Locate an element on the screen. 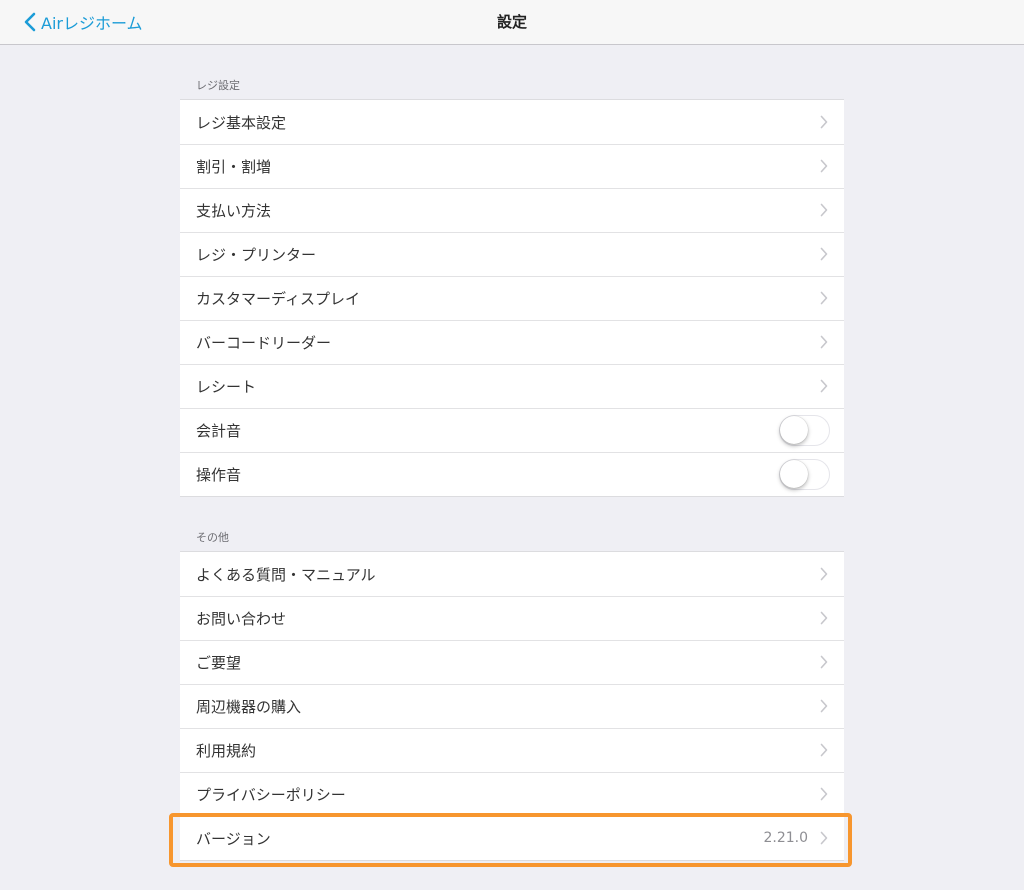  settings-row: カスタマーディスプレイ is located at coordinates (512, 298).